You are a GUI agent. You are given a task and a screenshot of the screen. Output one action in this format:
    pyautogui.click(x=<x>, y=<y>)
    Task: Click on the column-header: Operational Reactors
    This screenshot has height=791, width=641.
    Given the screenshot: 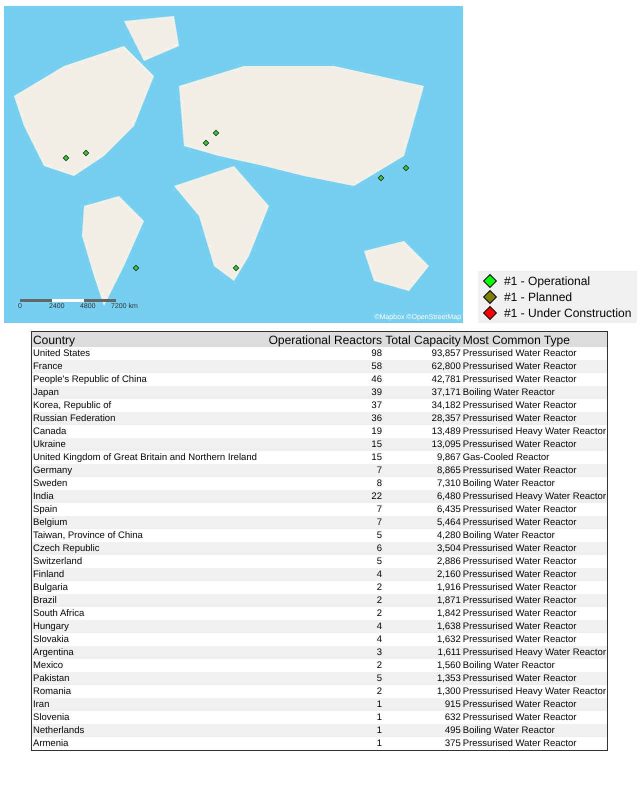 What is the action you would take?
    pyautogui.click(x=323, y=339)
    